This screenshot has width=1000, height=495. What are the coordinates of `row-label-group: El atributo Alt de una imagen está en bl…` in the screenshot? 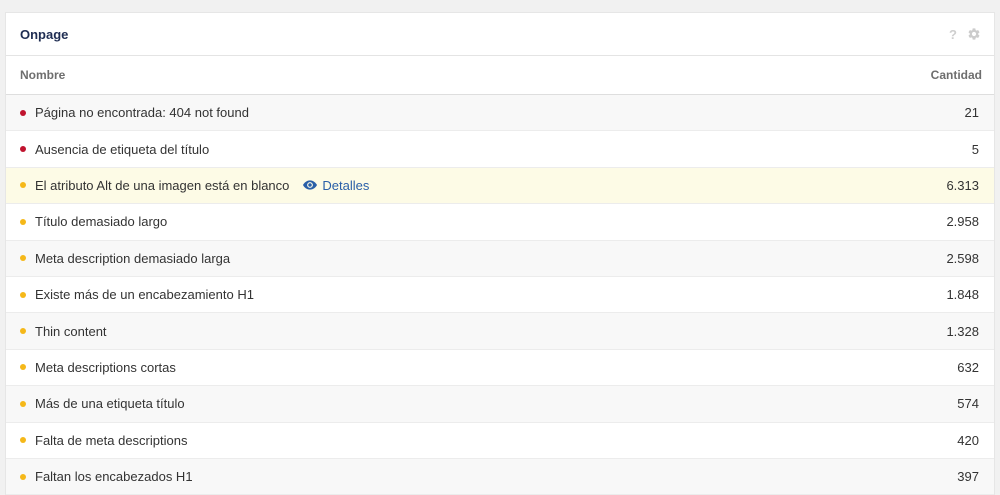 It's located at (194, 185).